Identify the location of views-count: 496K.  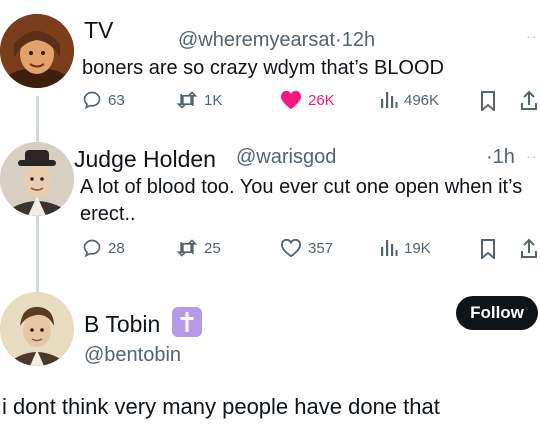
(422, 100).